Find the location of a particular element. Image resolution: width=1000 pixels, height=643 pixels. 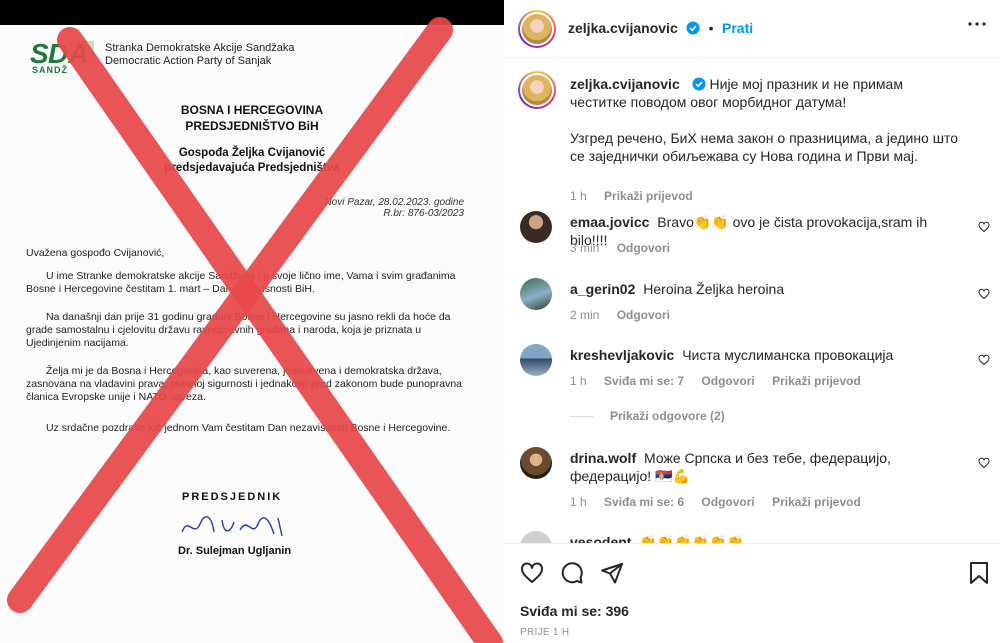

commenter-username: emaa.jovicc is located at coordinates (609, 222).